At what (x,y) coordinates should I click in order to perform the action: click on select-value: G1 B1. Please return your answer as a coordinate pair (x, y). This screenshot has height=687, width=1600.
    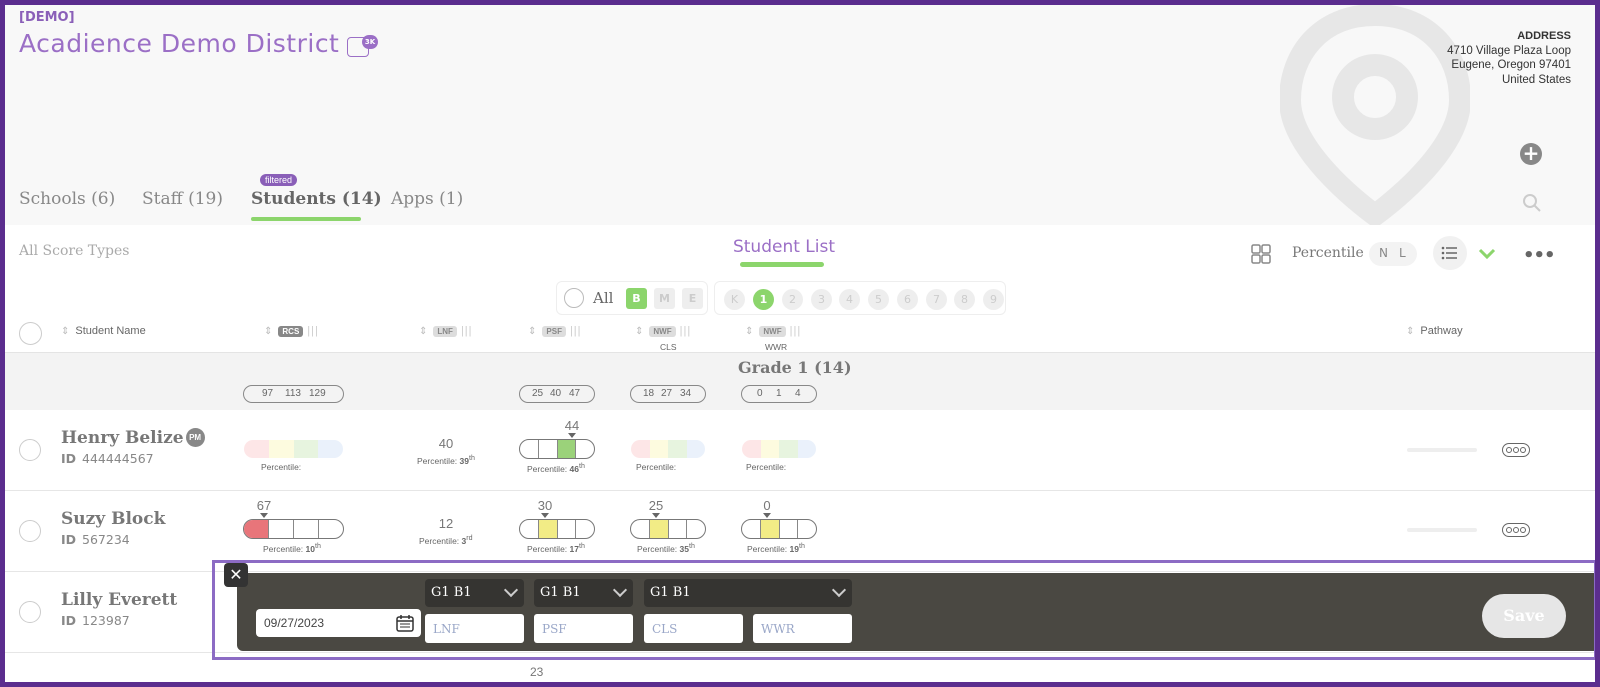
    Looking at the image, I should click on (451, 592).